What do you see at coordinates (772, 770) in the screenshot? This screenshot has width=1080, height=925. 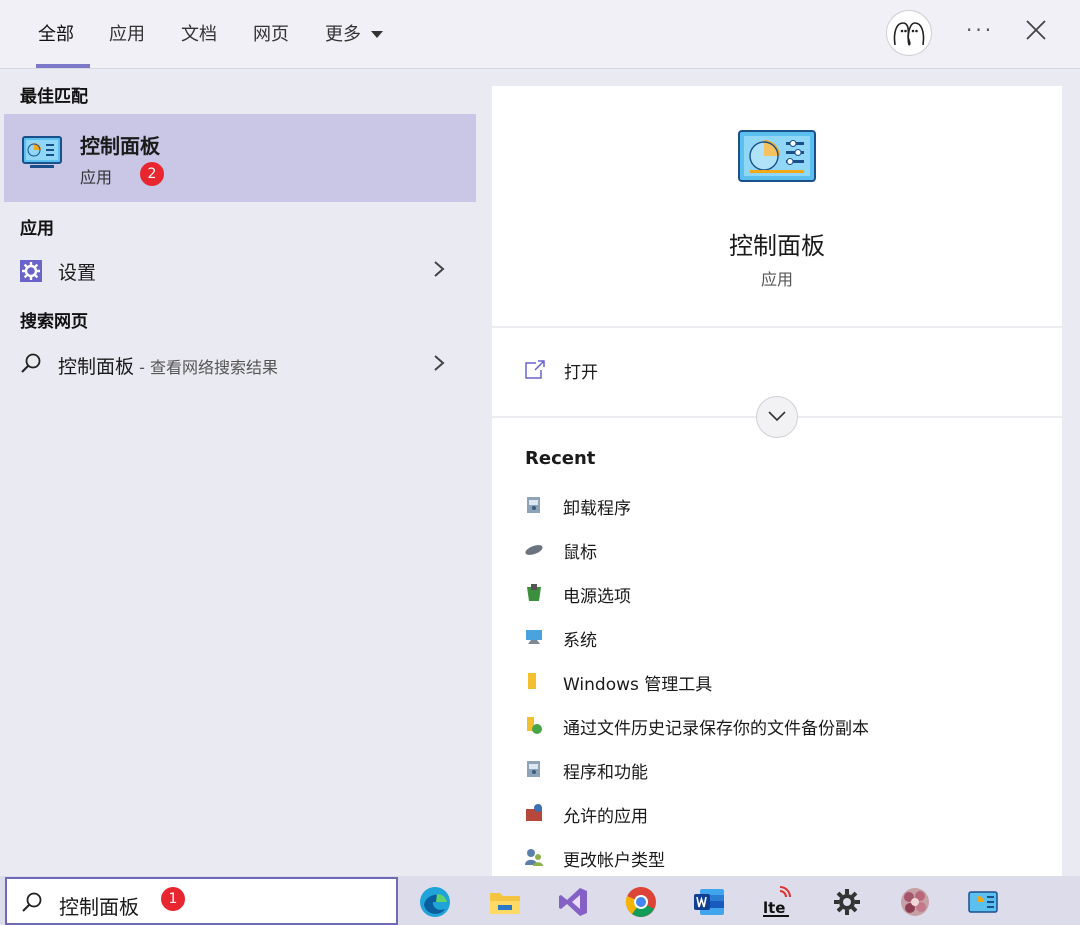 I see `recent-item-programs-features: 程序和功能` at bounding box center [772, 770].